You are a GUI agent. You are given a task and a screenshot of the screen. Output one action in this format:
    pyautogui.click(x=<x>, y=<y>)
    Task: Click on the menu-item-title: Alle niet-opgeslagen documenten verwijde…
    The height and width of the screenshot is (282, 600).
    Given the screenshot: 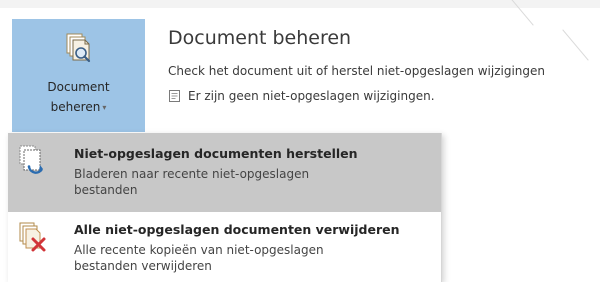 What is the action you would take?
    pyautogui.click(x=237, y=229)
    